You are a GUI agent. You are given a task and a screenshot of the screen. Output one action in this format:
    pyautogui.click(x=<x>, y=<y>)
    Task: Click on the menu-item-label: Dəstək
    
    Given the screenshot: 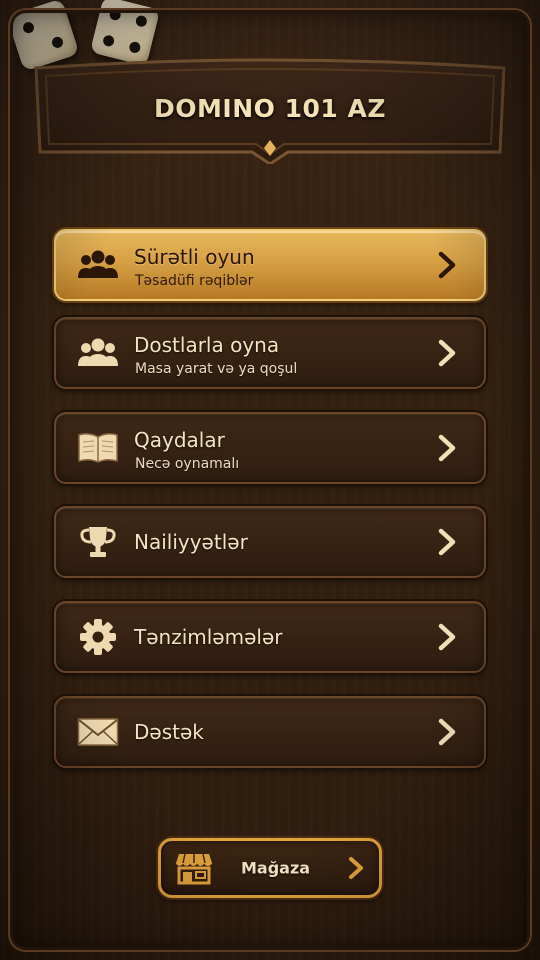 What is the action you would take?
    pyautogui.click(x=169, y=732)
    